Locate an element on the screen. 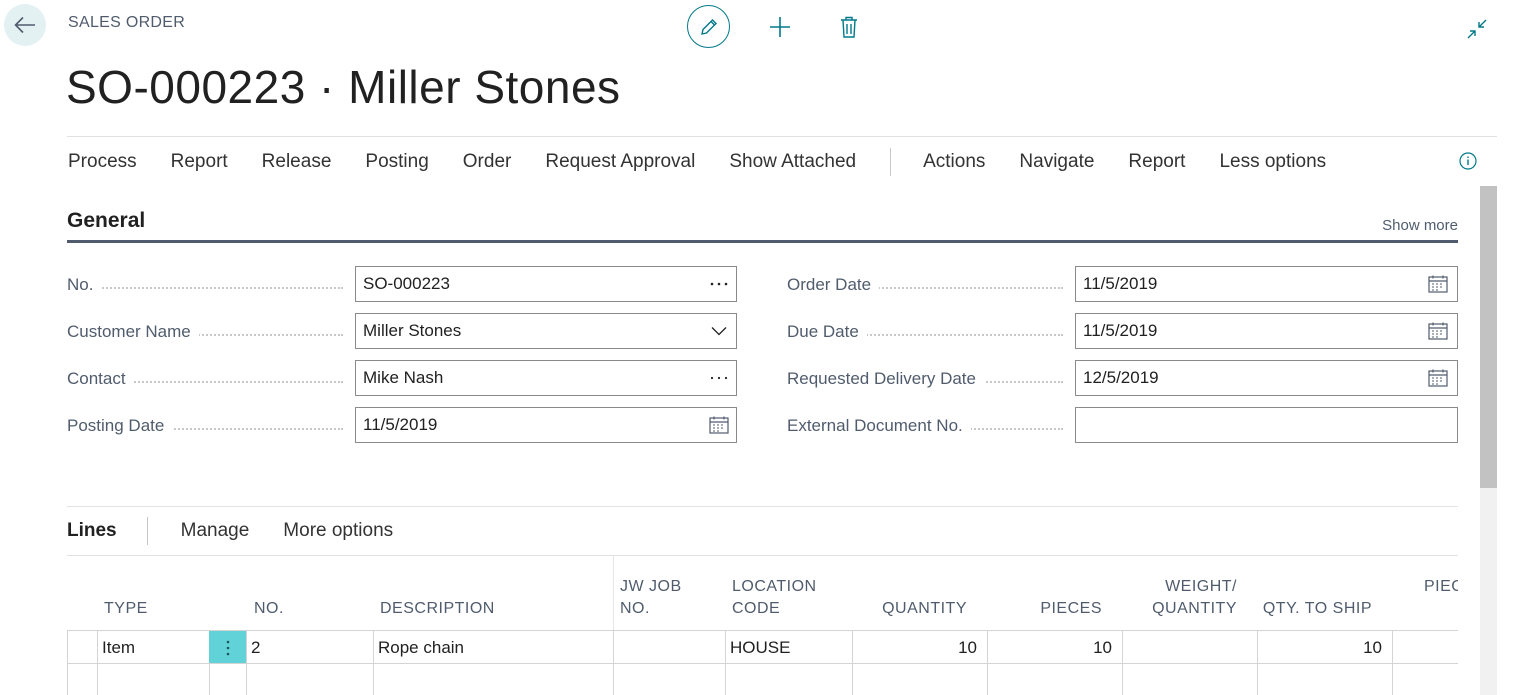 The width and height of the screenshot is (1513, 695). field-requested-delivery-date: Requested Delivery Date 12/5/2019 is located at coordinates (1122, 378).